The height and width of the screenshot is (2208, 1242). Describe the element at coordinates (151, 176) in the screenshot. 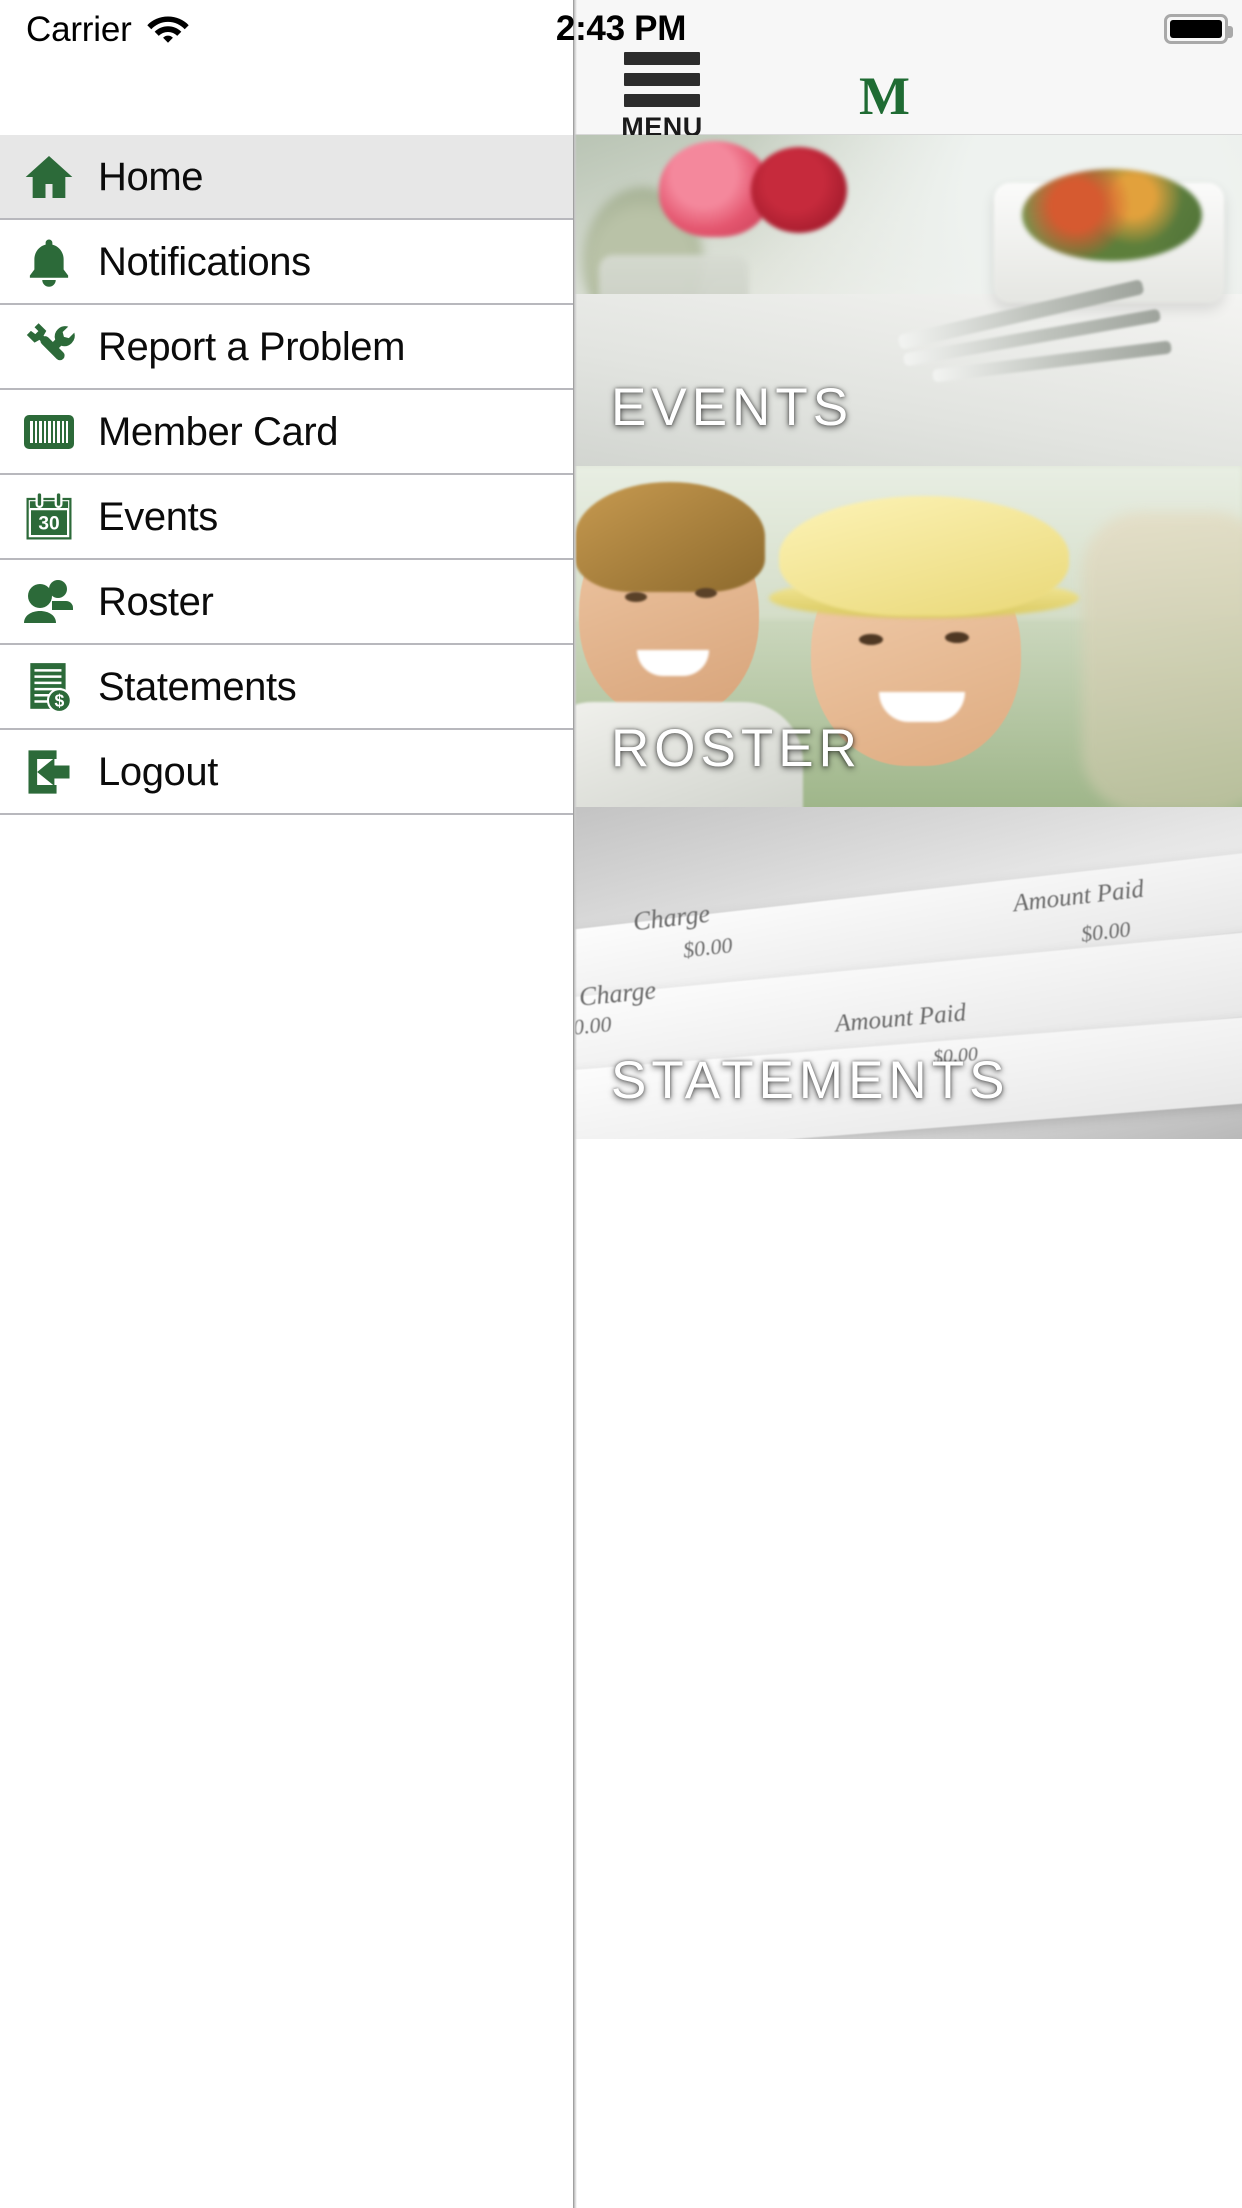

I see `sidebar-item-home-label: Home` at that location.